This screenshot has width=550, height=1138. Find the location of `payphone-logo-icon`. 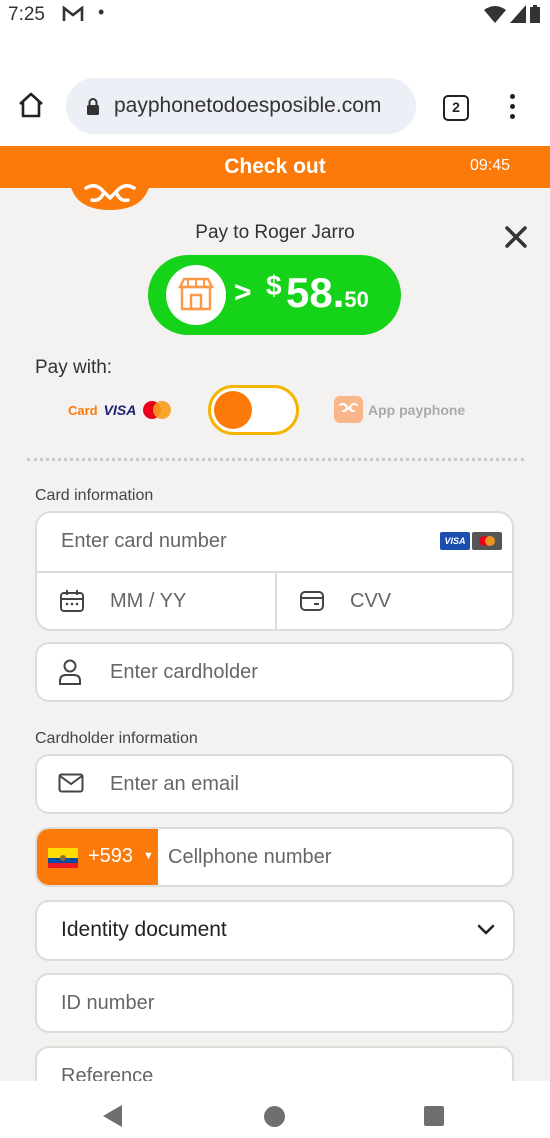

payphone-logo-icon is located at coordinates (110, 194).